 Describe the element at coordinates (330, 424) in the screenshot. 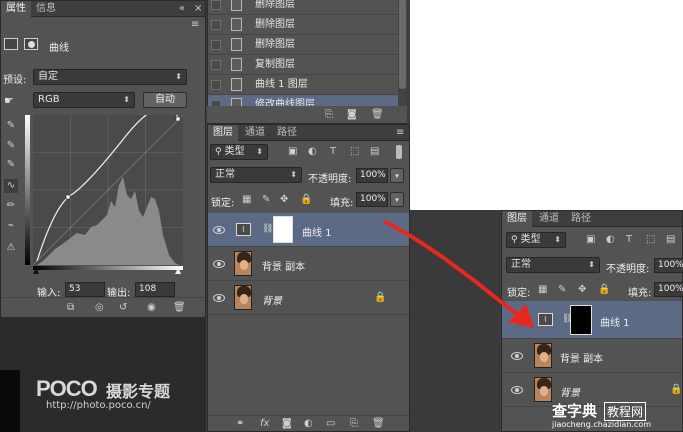

I see `new-group-icon: ▭` at that location.